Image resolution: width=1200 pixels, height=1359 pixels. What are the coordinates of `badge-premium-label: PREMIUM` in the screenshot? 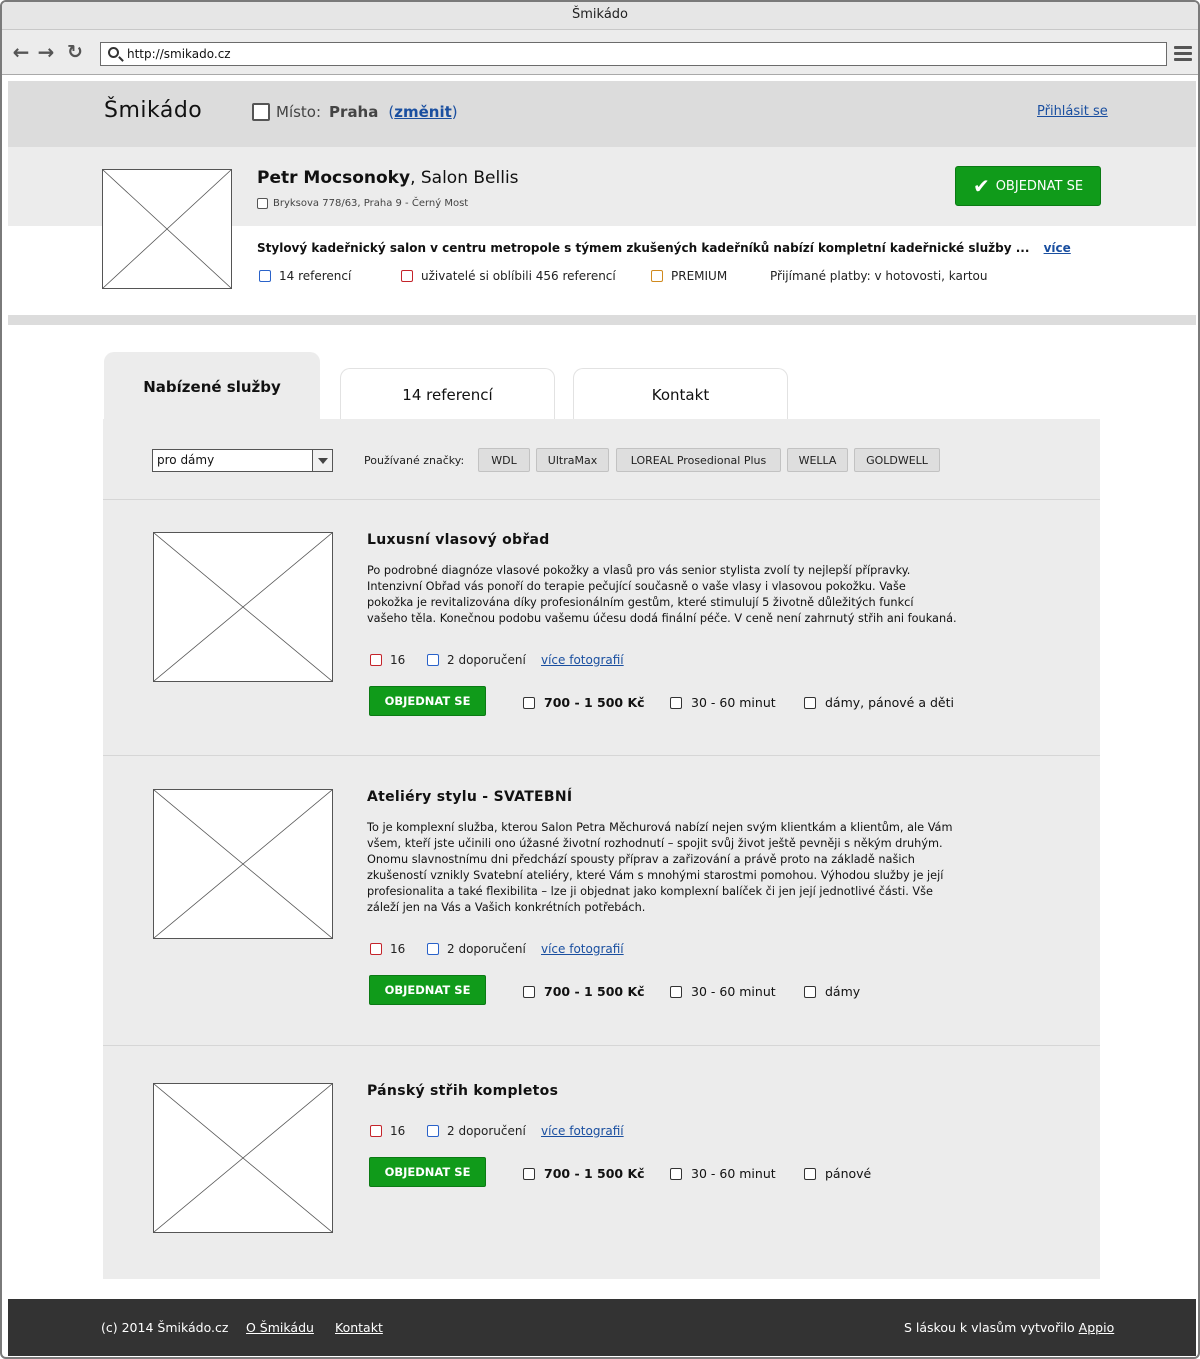 It's located at (699, 276).